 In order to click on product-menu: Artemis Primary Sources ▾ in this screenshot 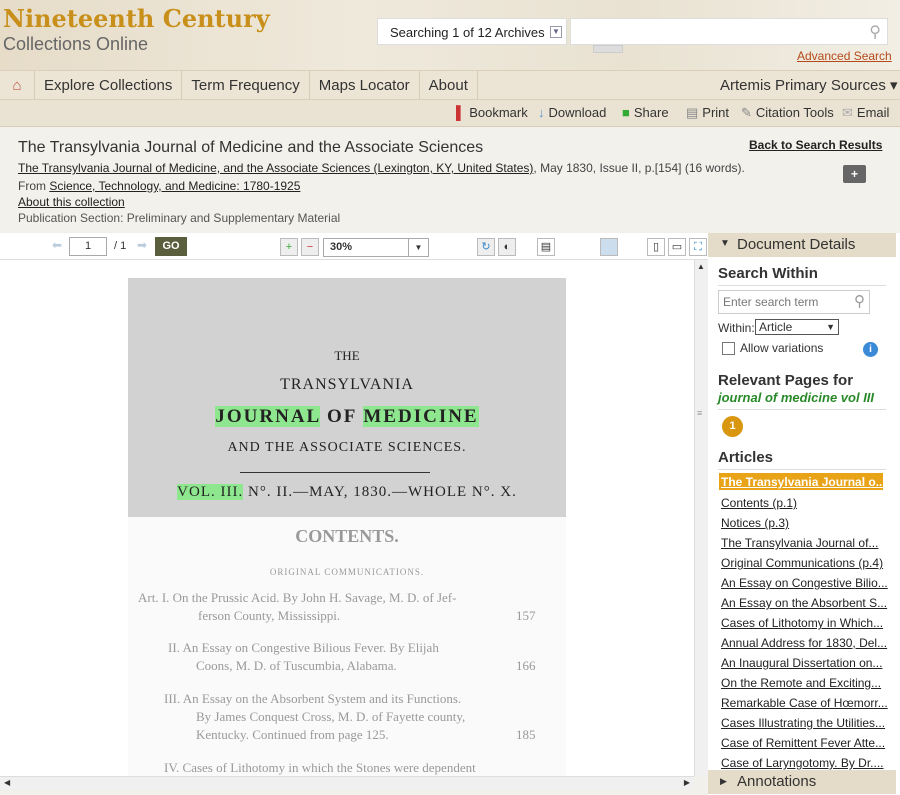, I will do `click(809, 85)`.